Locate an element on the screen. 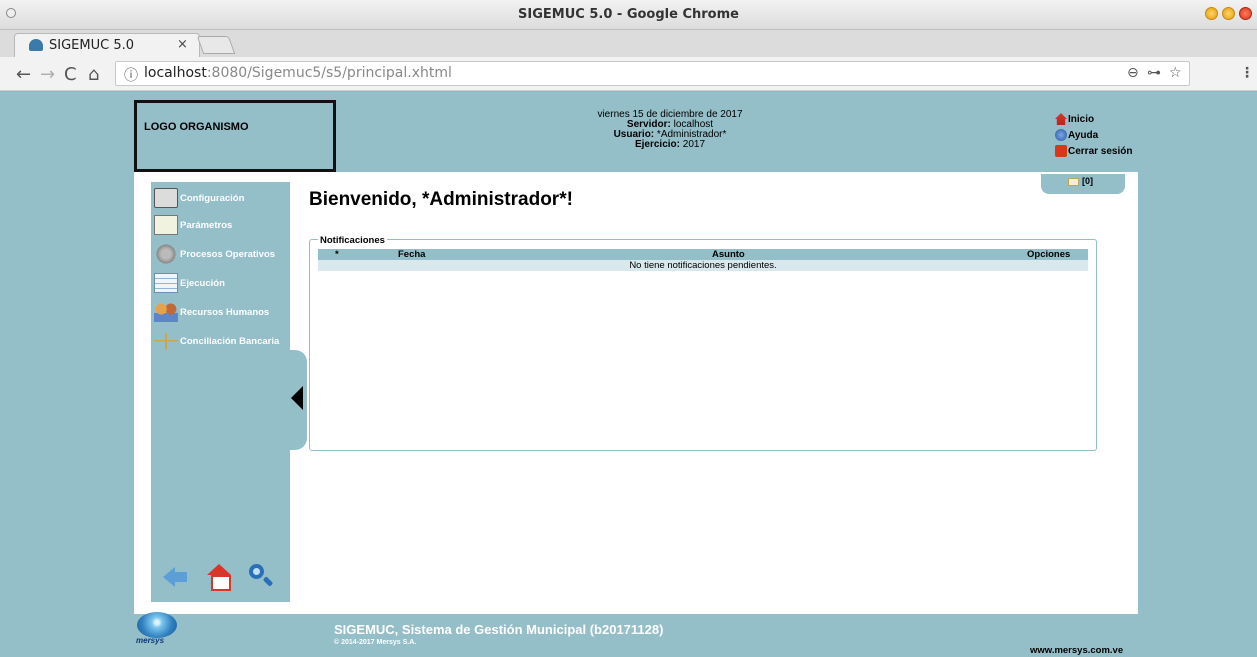 The image size is (1257, 657). sidebar-item-parametros: Parámetros is located at coordinates (220, 225).